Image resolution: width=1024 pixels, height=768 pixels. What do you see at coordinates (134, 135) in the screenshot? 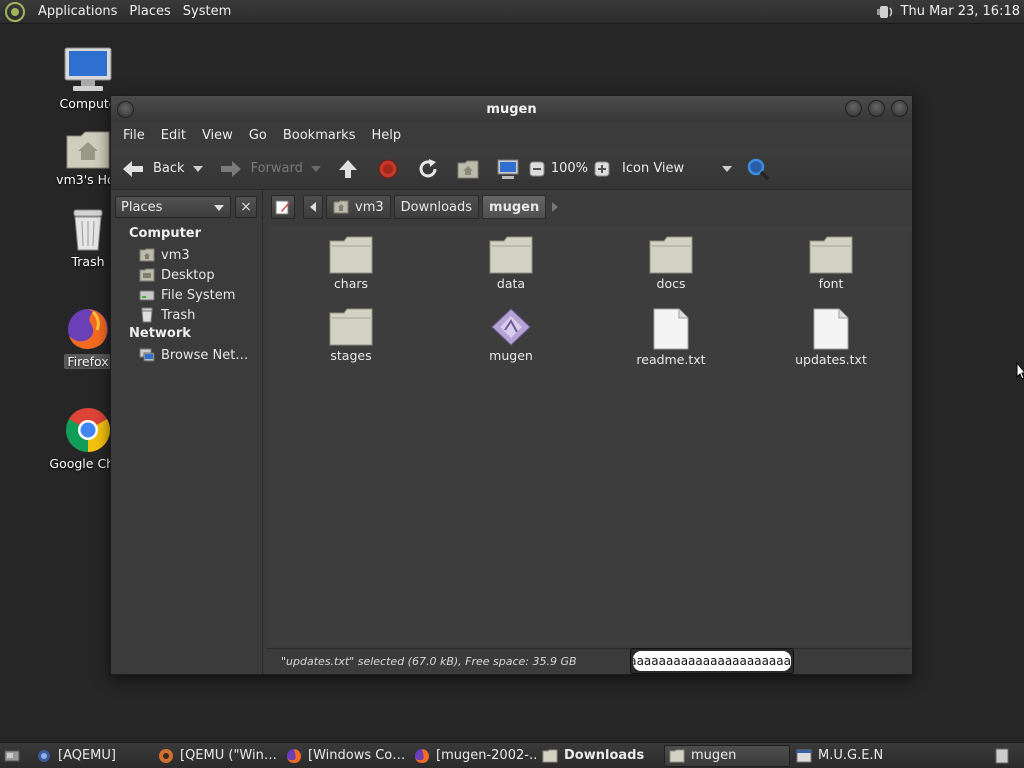
I see `menu-file: File` at bounding box center [134, 135].